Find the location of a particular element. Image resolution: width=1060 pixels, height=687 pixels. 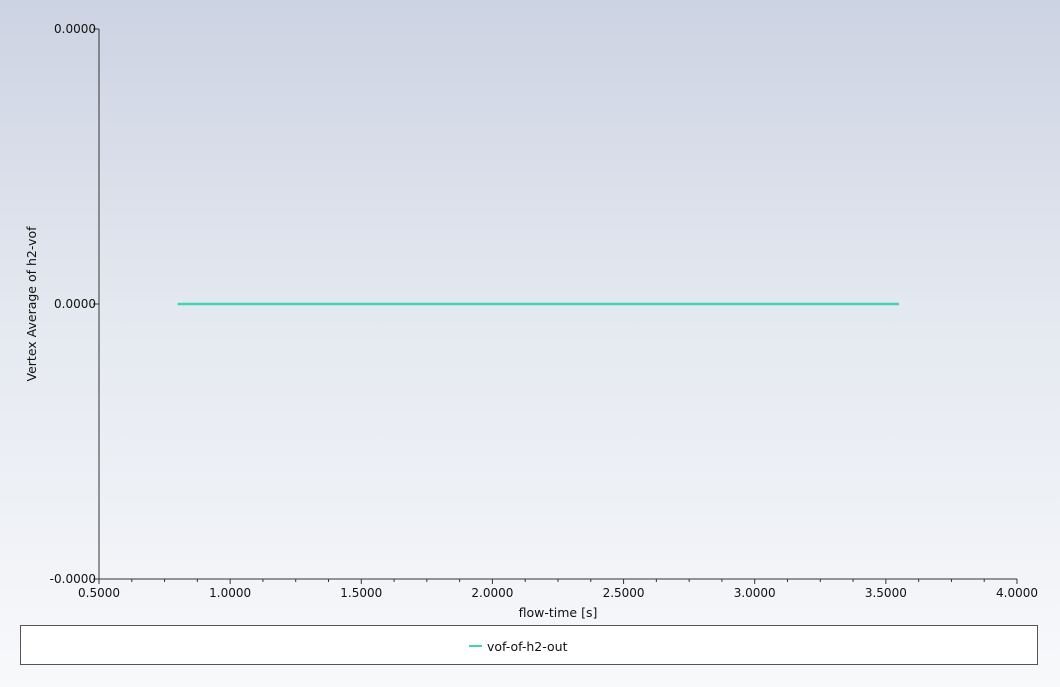

x-tick-label: 3.0000 is located at coordinates (755, 593).